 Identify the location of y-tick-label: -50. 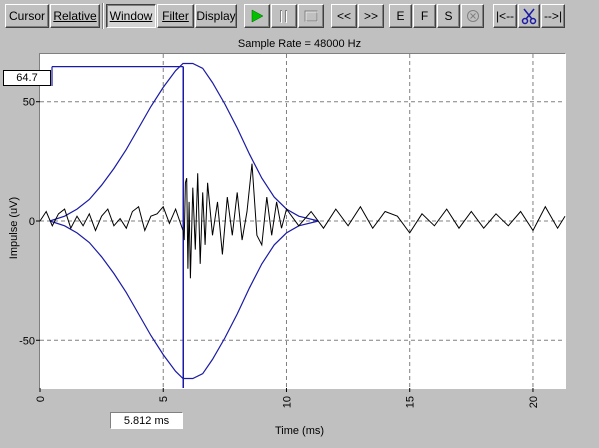
(27, 341).